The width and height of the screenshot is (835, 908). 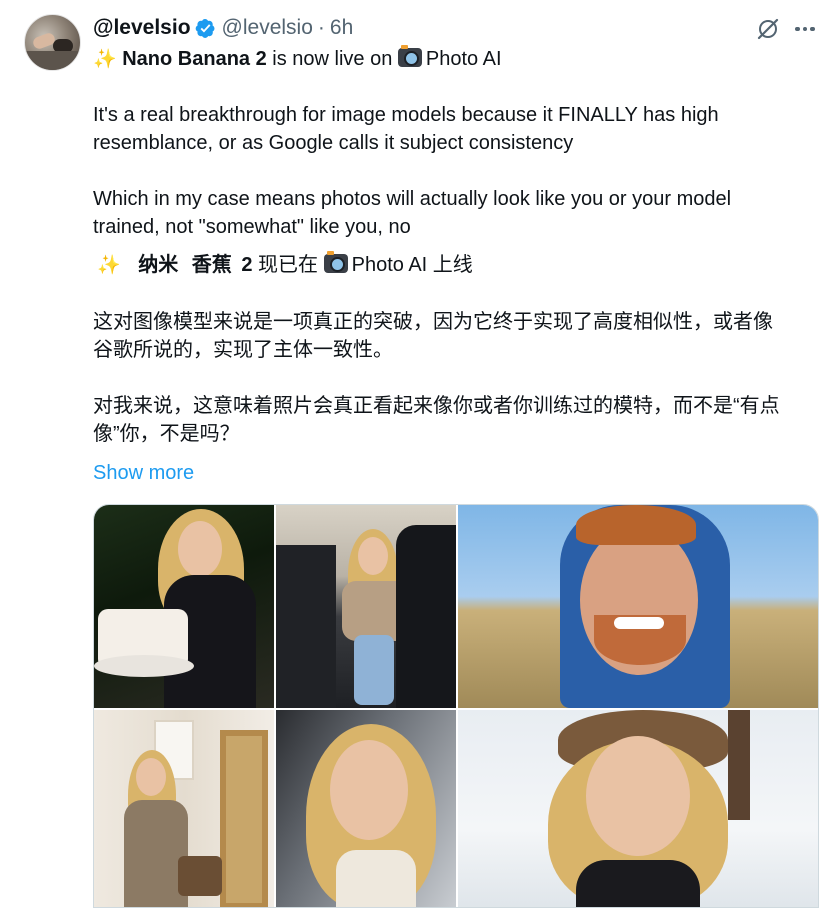 What do you see at coordinates (366, 808) in the screenshot?
I see `photo-car-selfie` at bounding box center [366, 808].